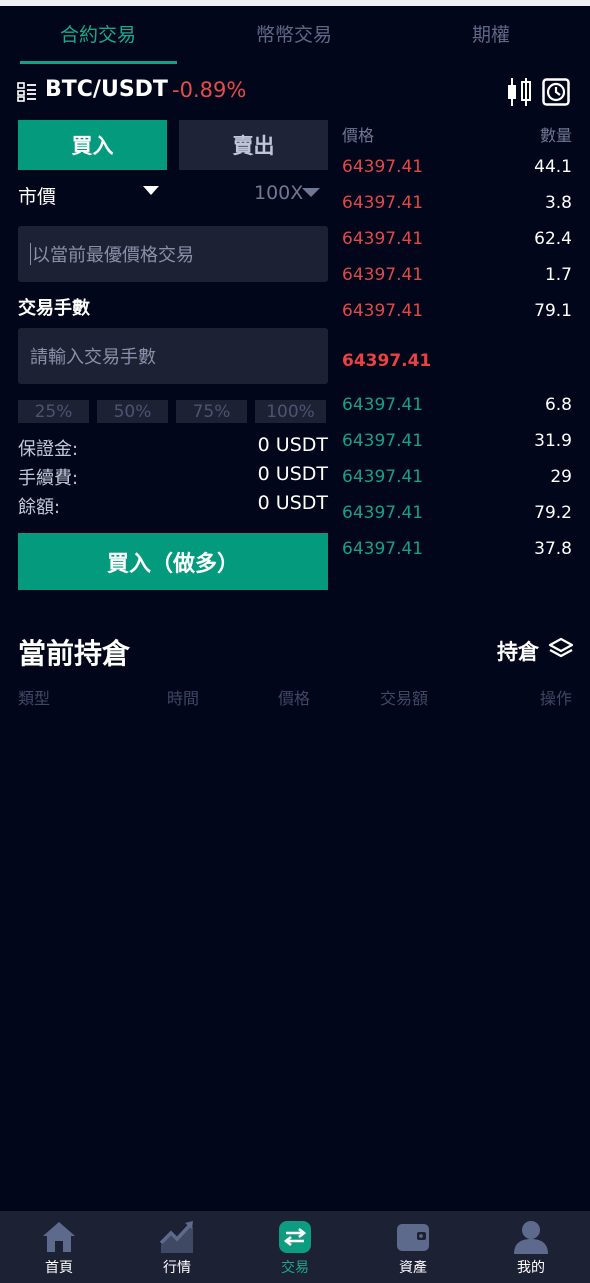 Image resolution: width=590 pixels, height=1283 pixels. I want to click on nav-item-home: 首頁, so click(59, 1247).